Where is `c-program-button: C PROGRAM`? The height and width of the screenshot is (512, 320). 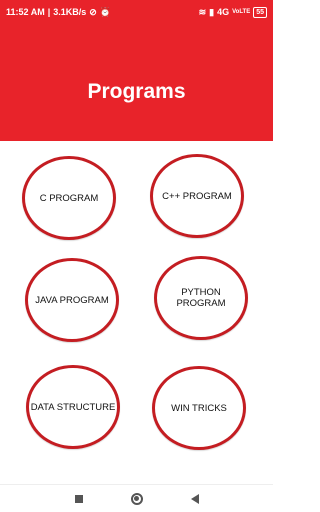 c-program-button: C PROGRAM is located at coordinates (69, 198).